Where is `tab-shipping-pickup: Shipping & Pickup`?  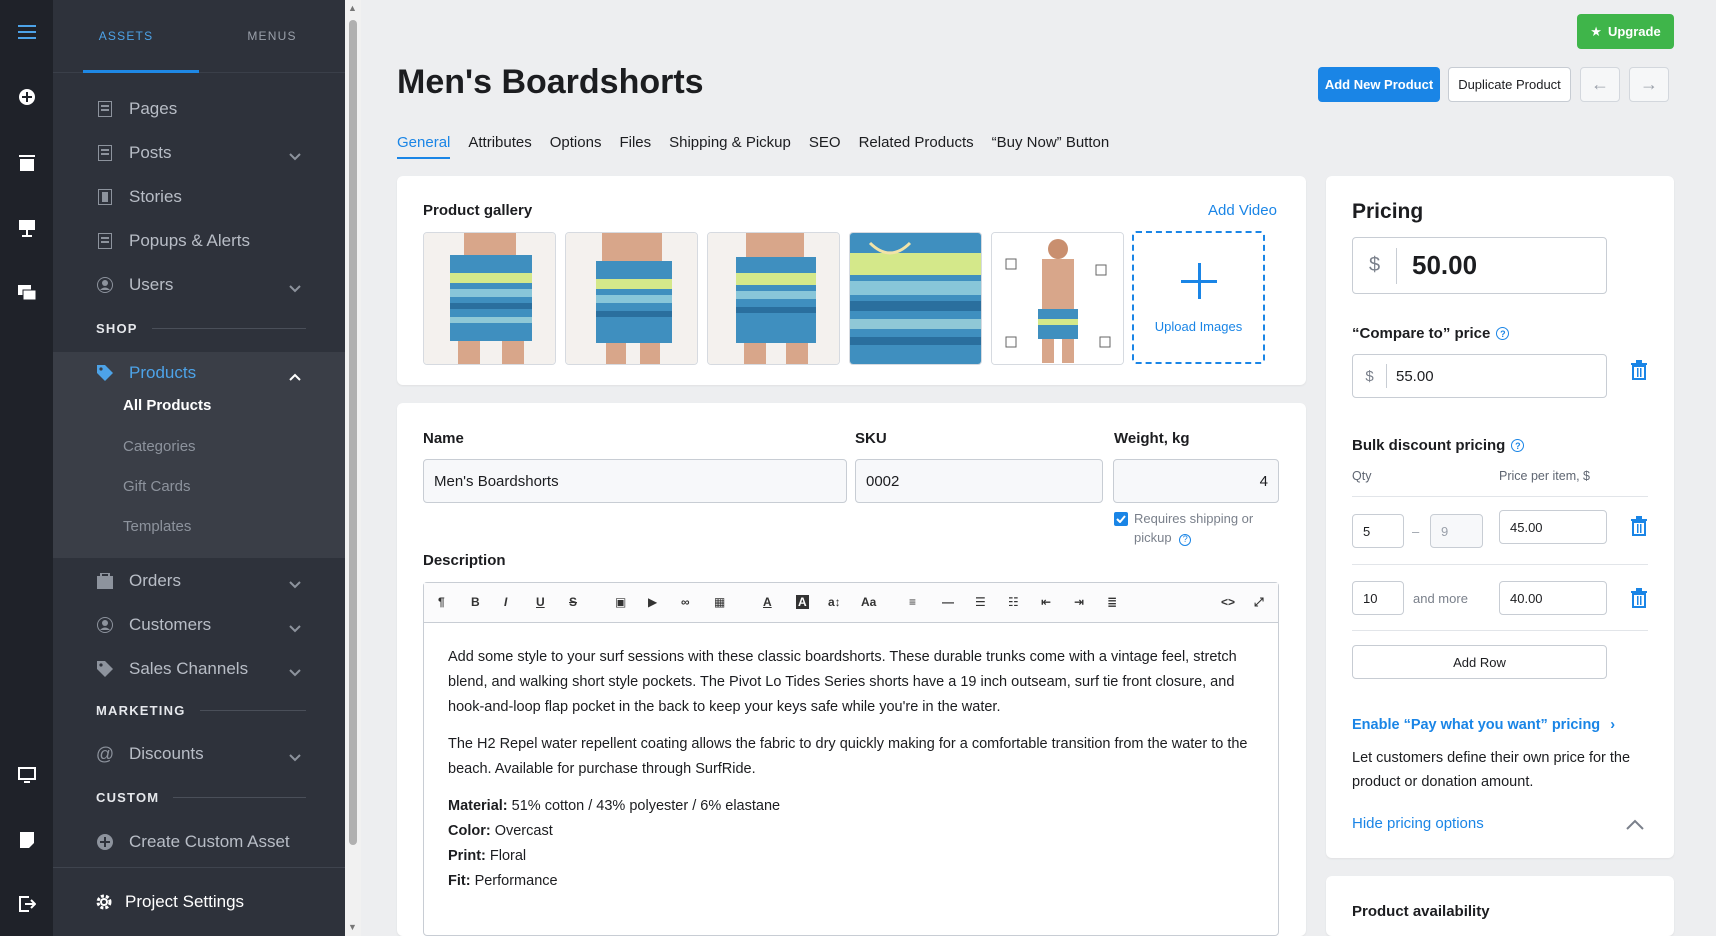
tab-shipping-pickup: Shipping & Pickup is located at coordinates (730, 146).